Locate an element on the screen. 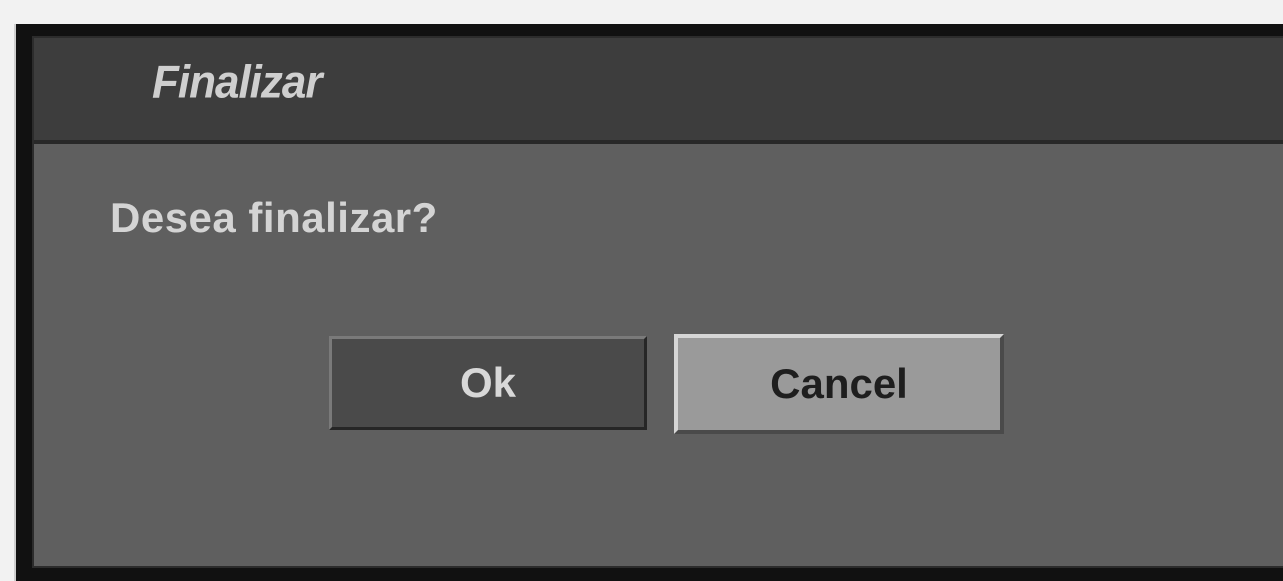 This screenshot has width=1283, height=581. cancel-button: Cancel is located at coordinates (839, 384).